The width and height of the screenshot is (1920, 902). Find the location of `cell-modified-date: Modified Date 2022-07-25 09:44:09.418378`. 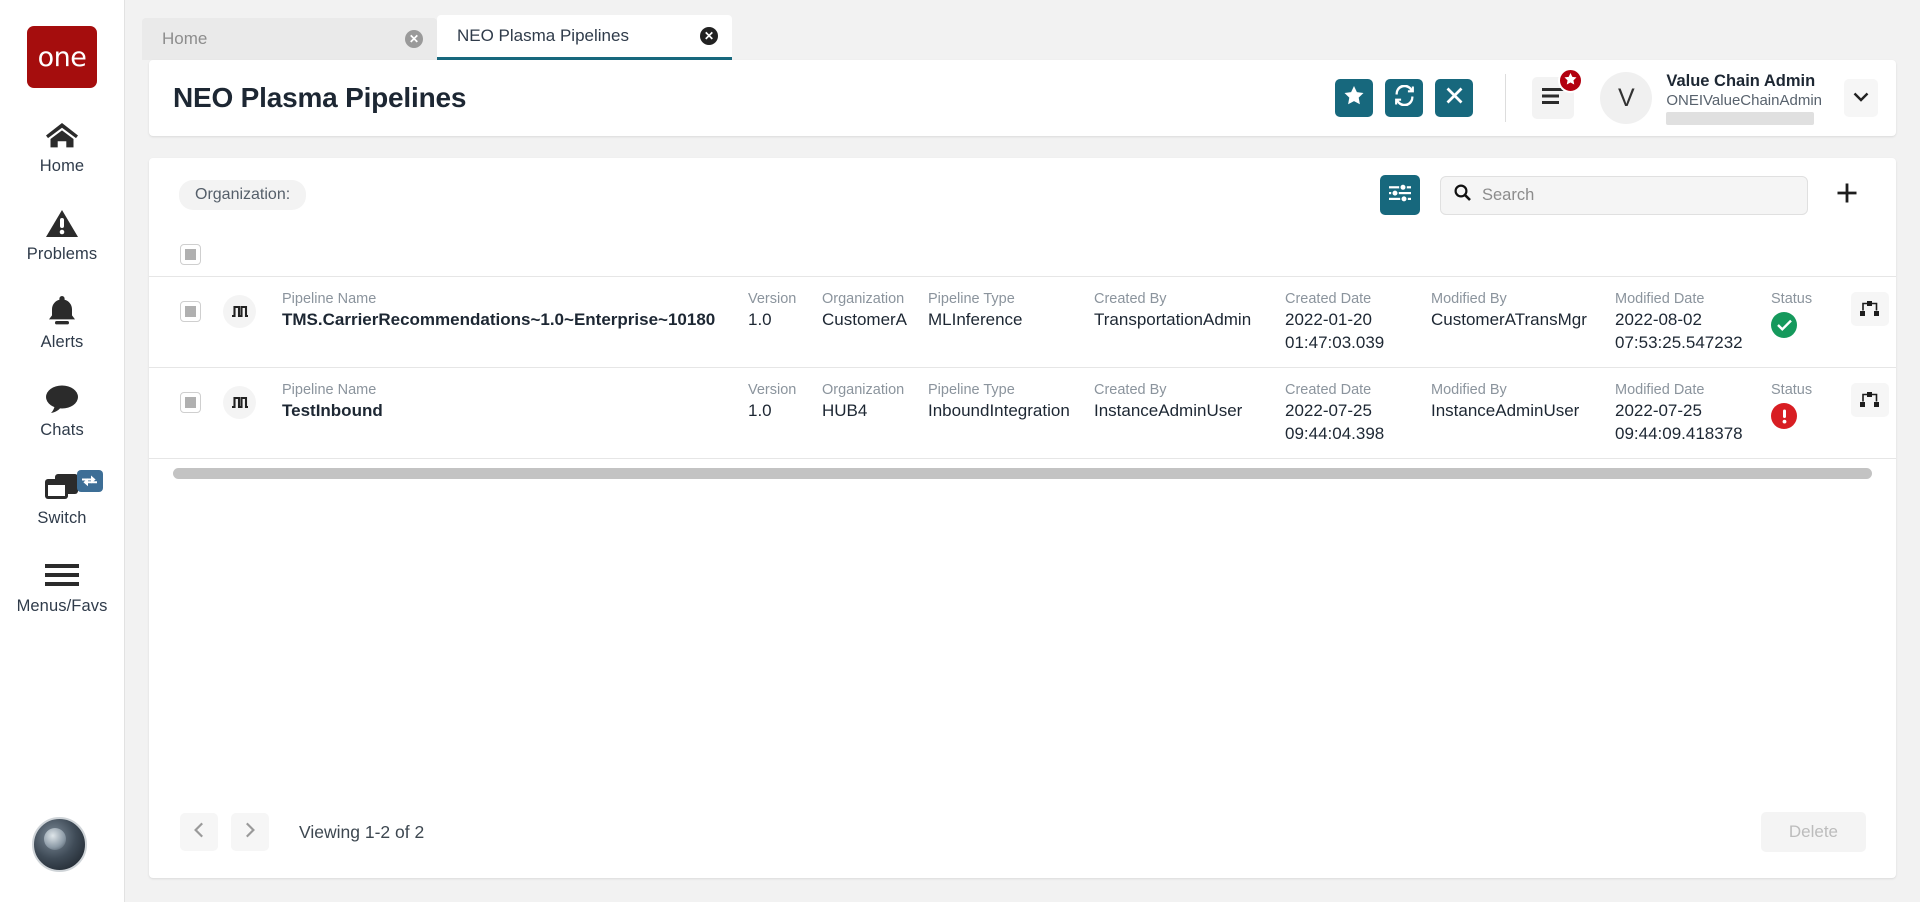

cell-modified-date: Modified Date 2022-07-25 09:44:09.418378 is located at coordinates (1680, 413).